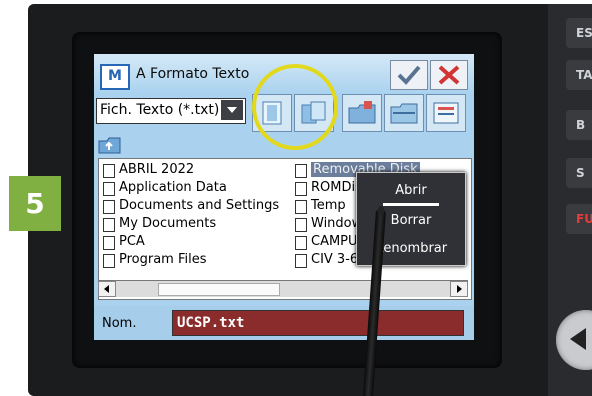  I want to click on save-button, so click(446, 113).